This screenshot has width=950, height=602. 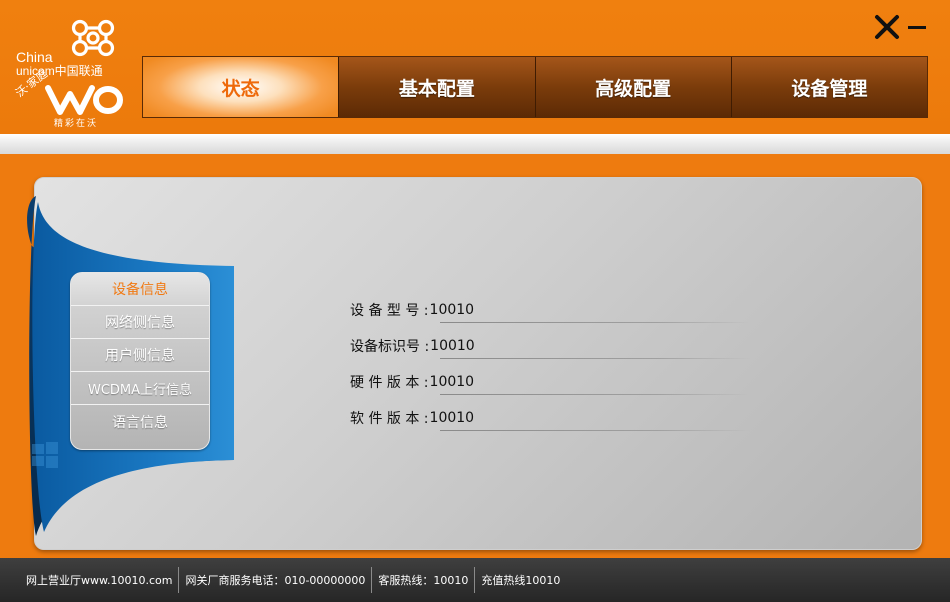 What do you see at coordinates (275, 580) in the screenshot?
I see `footer-vendor-phone: 网关厂商服务电话：010-00000000` at bounding box center [275, 580].